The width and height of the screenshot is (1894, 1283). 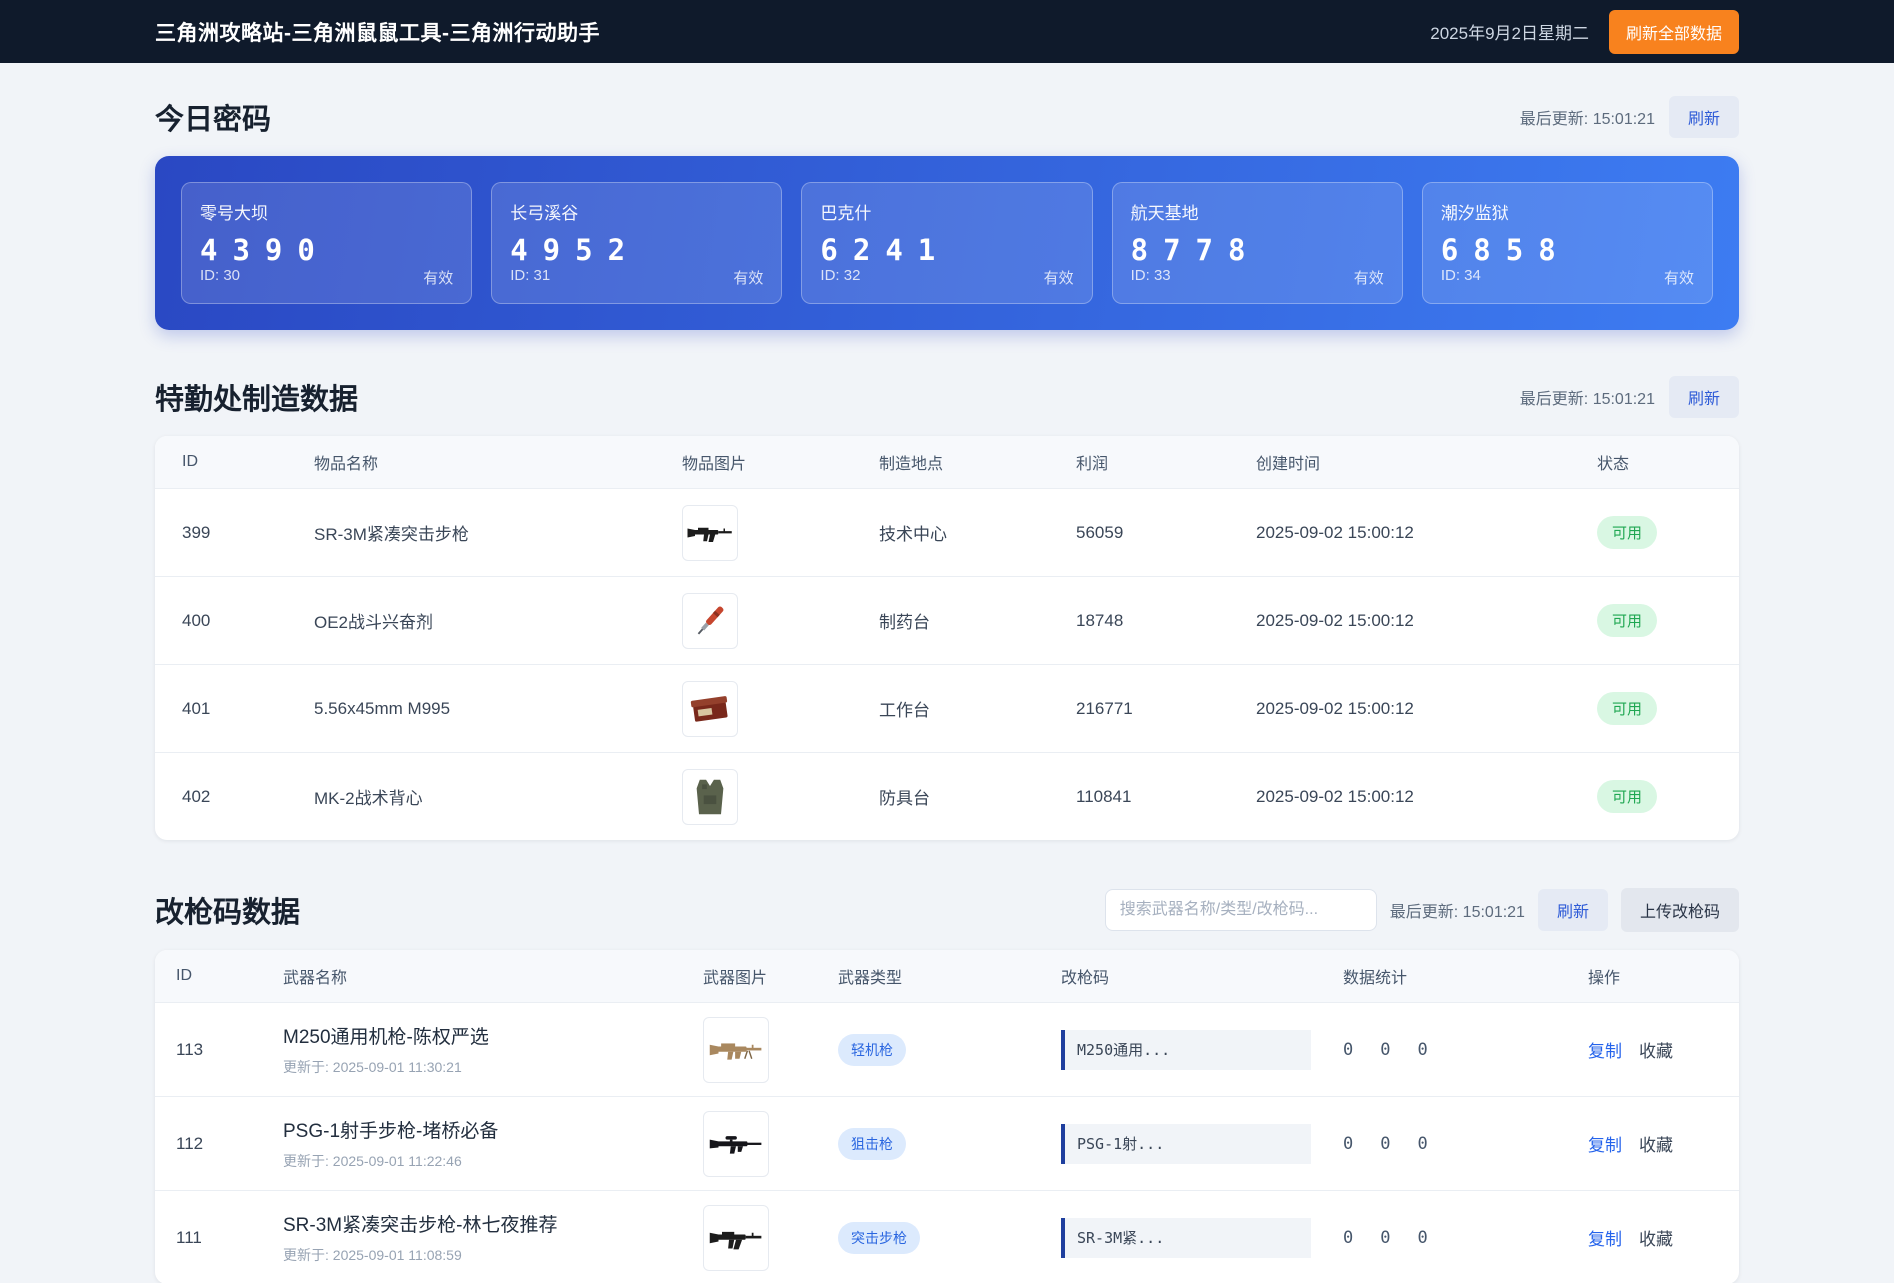 I want to click on app-title: 三角洲攻略站-三角洲鼠鼠工具-三角洲行动助手, so click(x=377, y=33).